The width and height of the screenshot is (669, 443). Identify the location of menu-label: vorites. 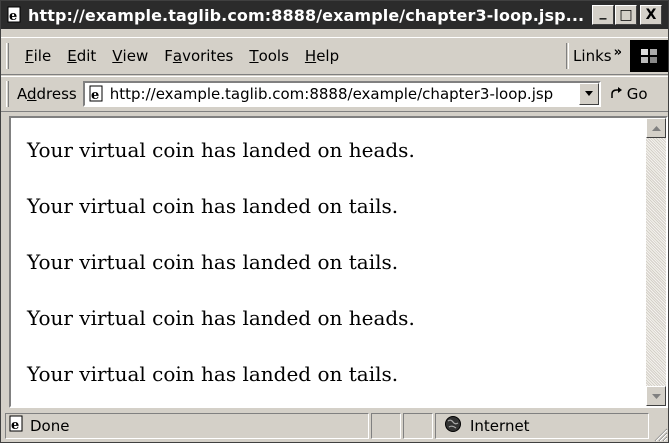
(208, 56).